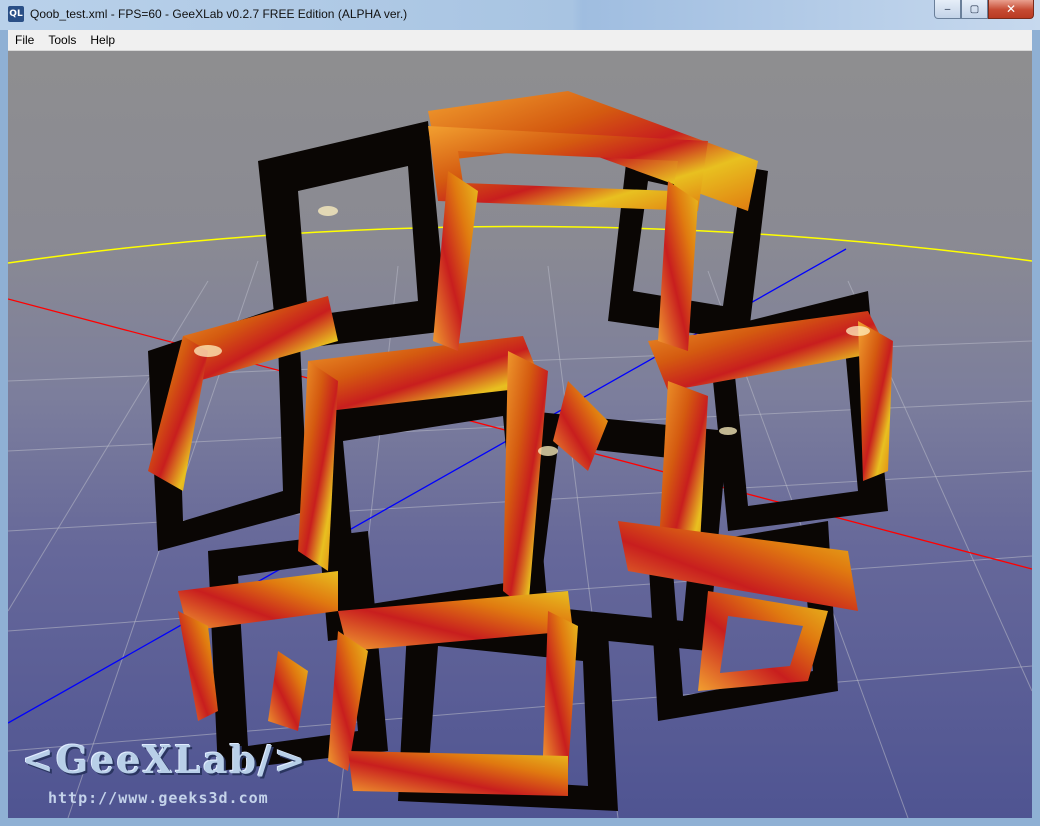  What do you see at coordinates (16, 14) in the screenshot?
I see `app-icon: QL` at bounding box center [16, 14].